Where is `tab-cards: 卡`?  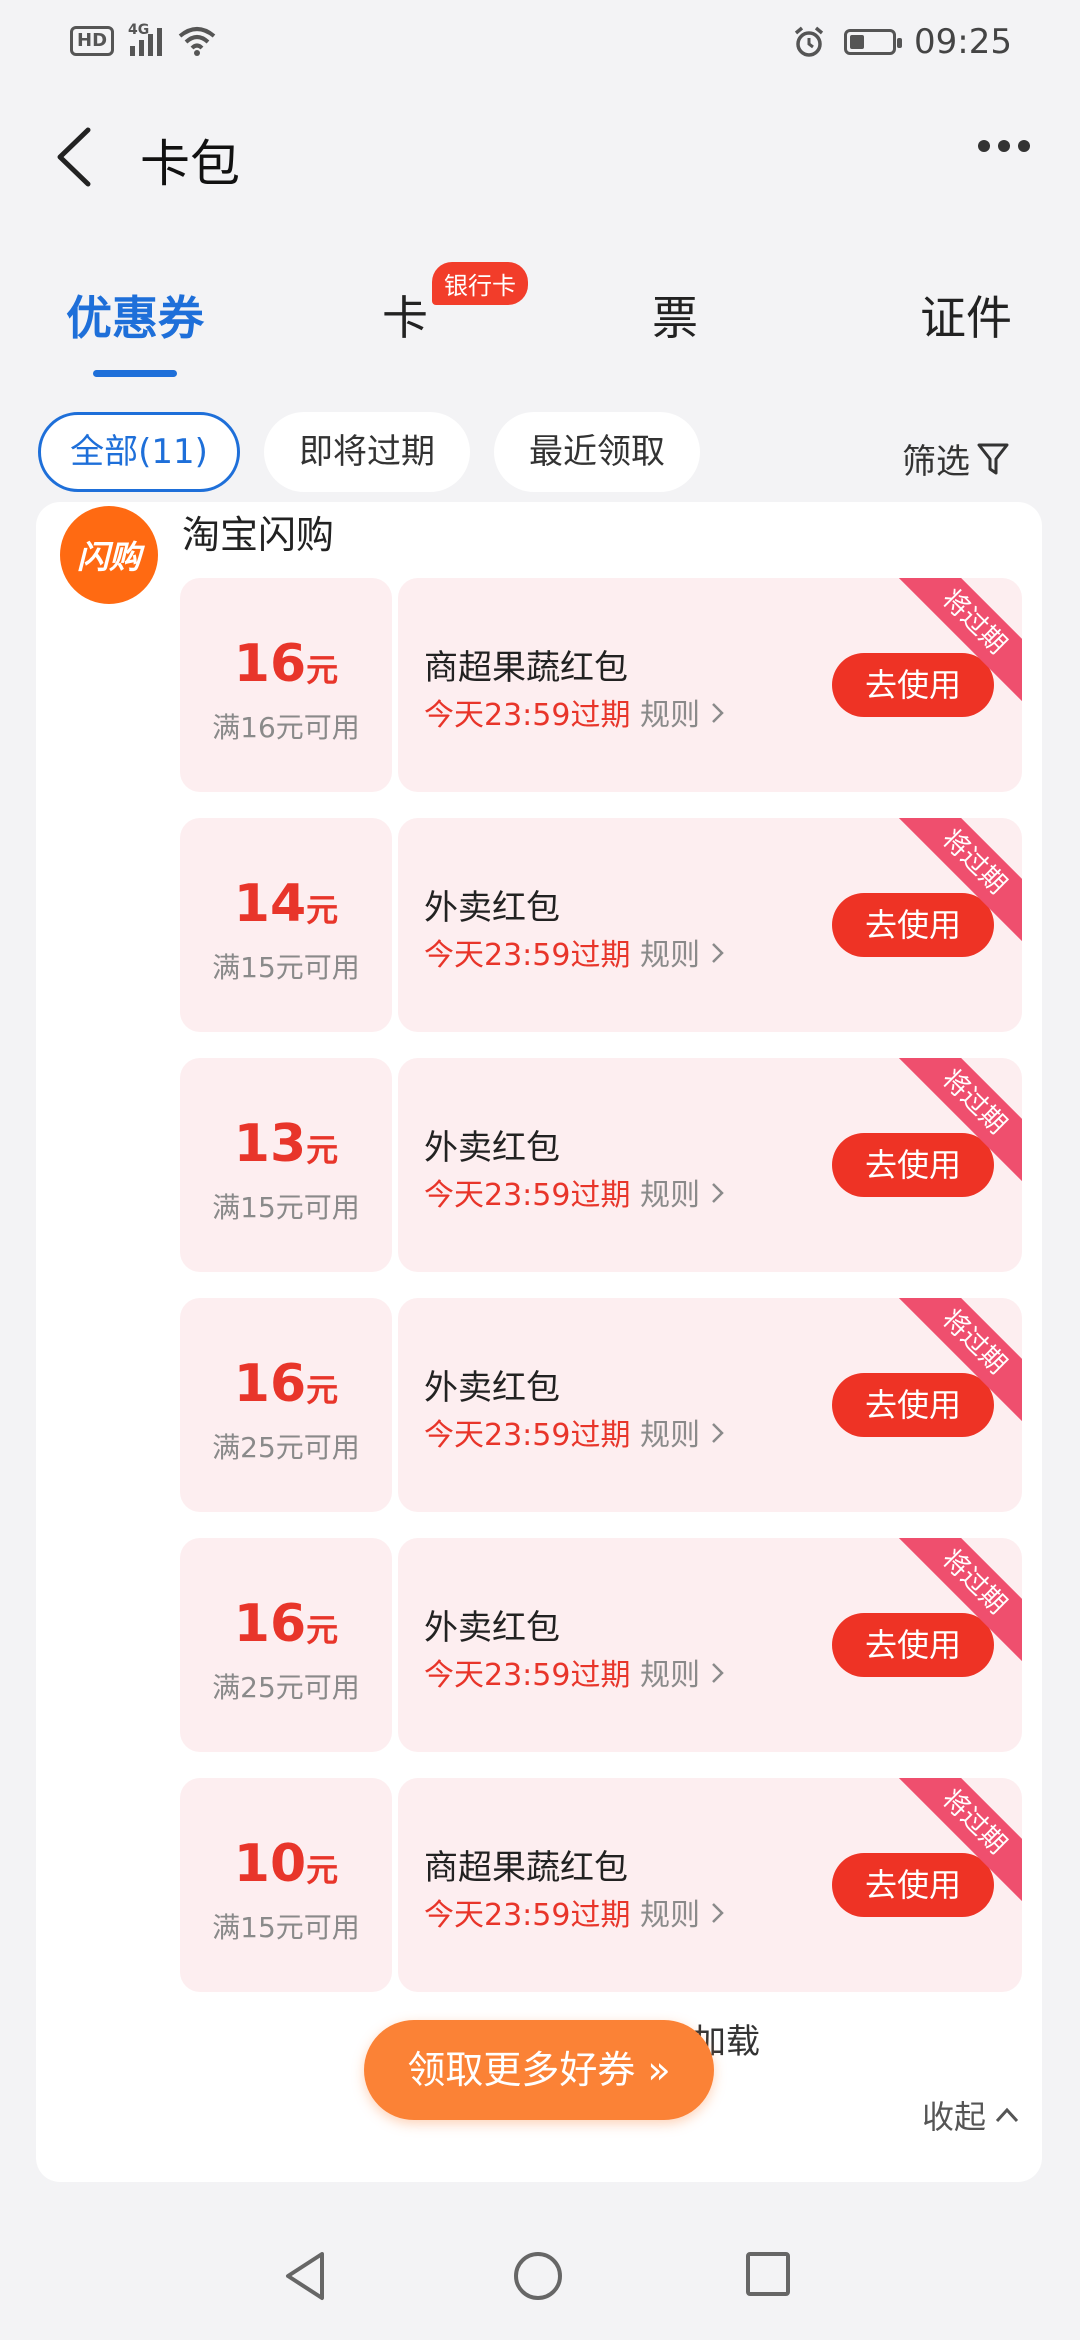
tab-cards: 卡 is located at coordinates (405, 315).